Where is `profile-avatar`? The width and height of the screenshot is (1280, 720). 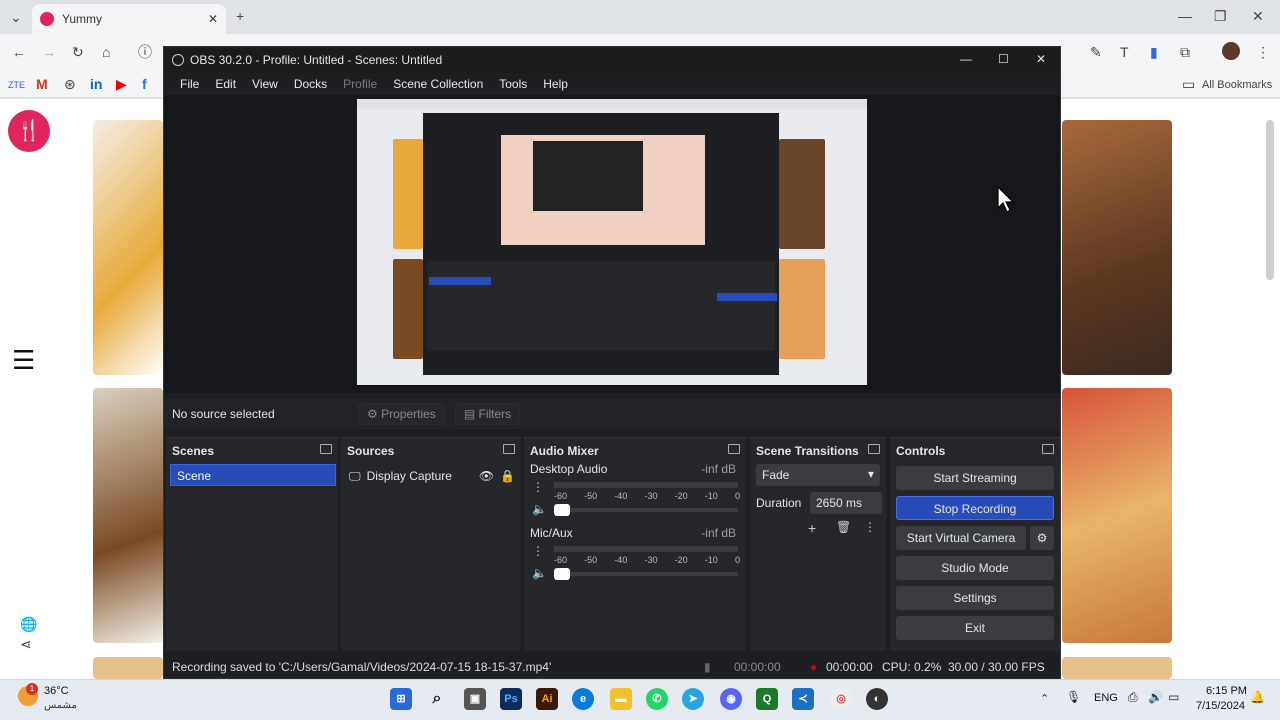 profile-avatar is located at coordinates (1231, 51).